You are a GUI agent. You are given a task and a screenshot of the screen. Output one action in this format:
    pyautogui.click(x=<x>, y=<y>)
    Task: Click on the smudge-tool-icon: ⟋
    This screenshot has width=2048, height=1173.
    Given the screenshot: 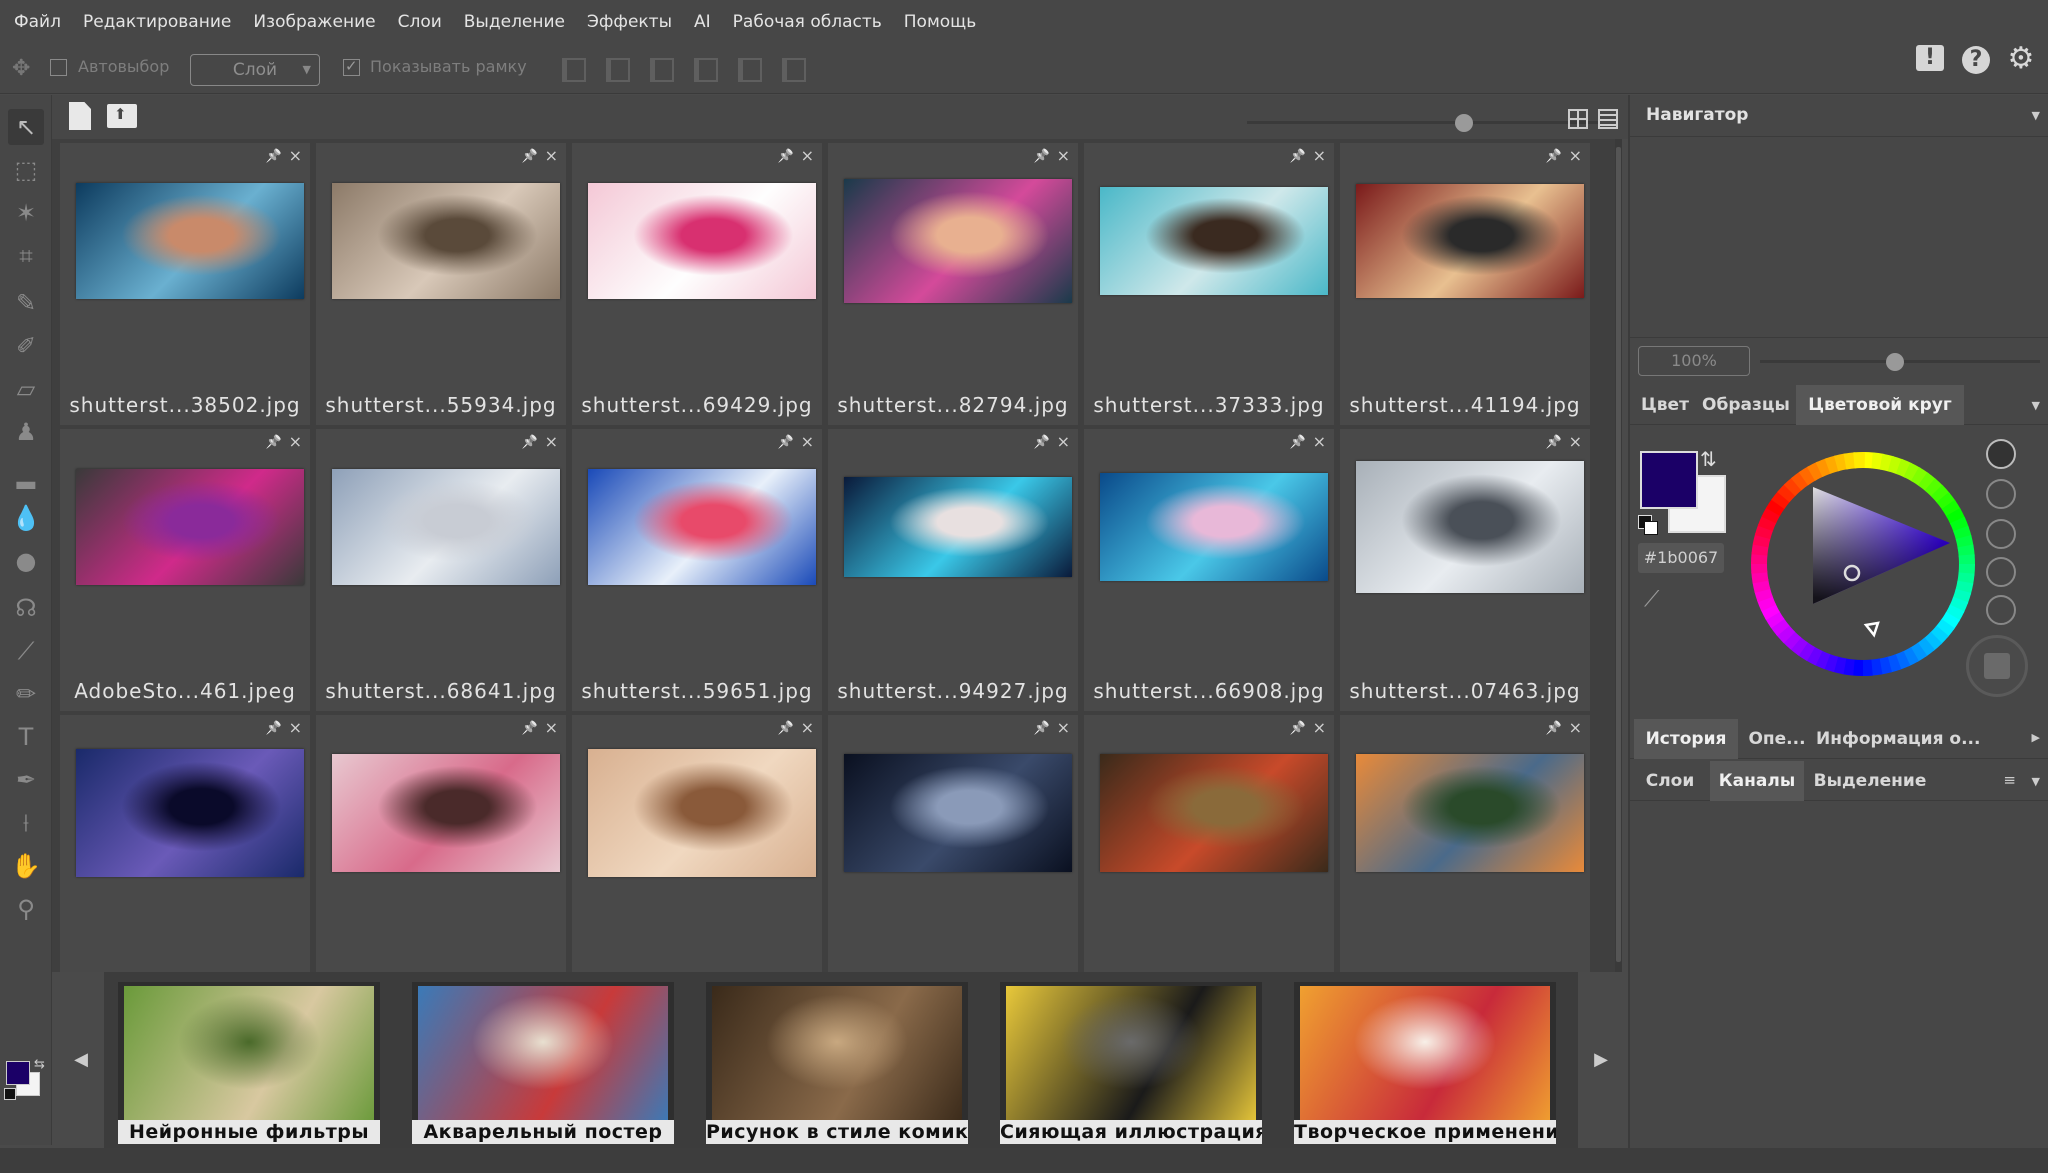 What is the action you would take?
    pyautogui.click(x=26, y=651)
    